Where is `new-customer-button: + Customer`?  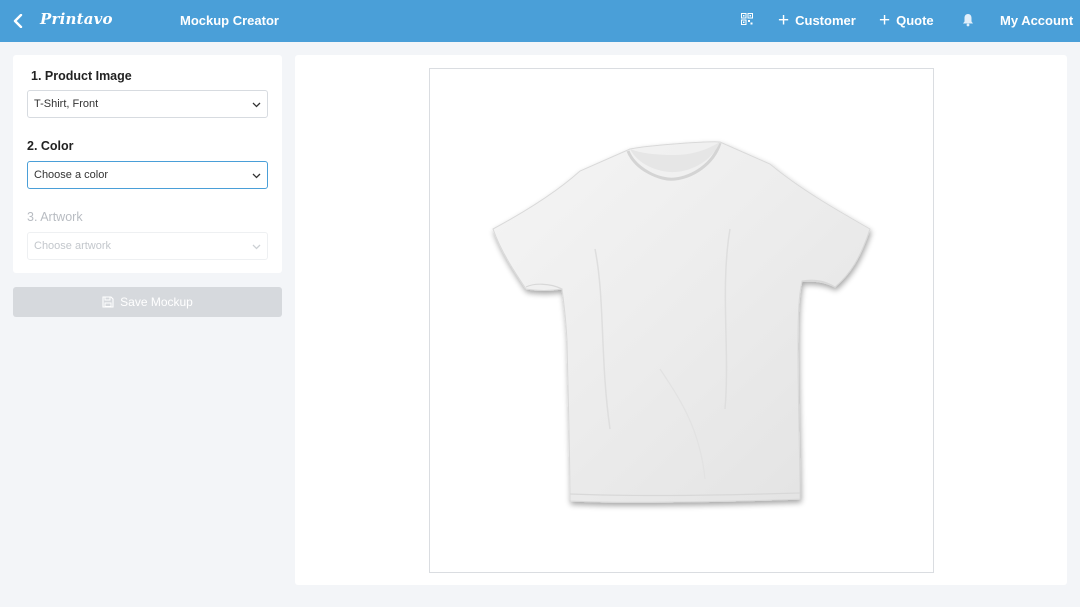
new-customer-button: + Customer is located at coordinates (817, 20).